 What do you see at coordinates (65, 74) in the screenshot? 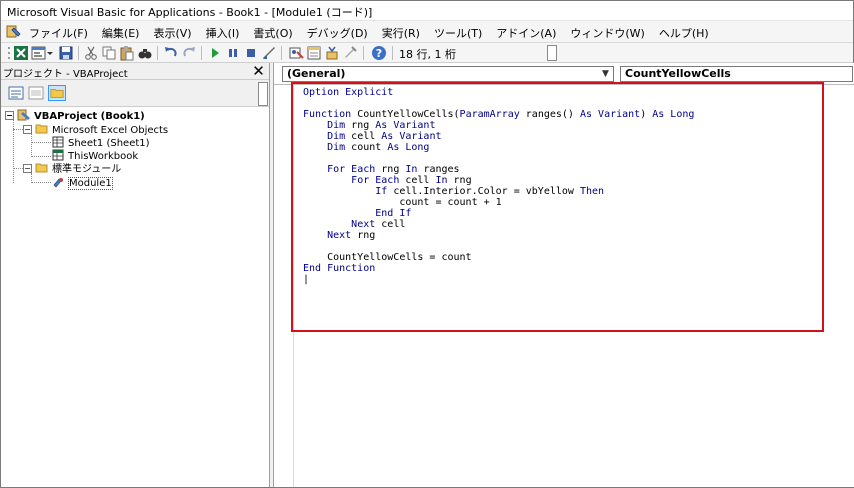
I see `project-explorer-title: プロジェクト - VBAProject` at bounding box center [65, 74].